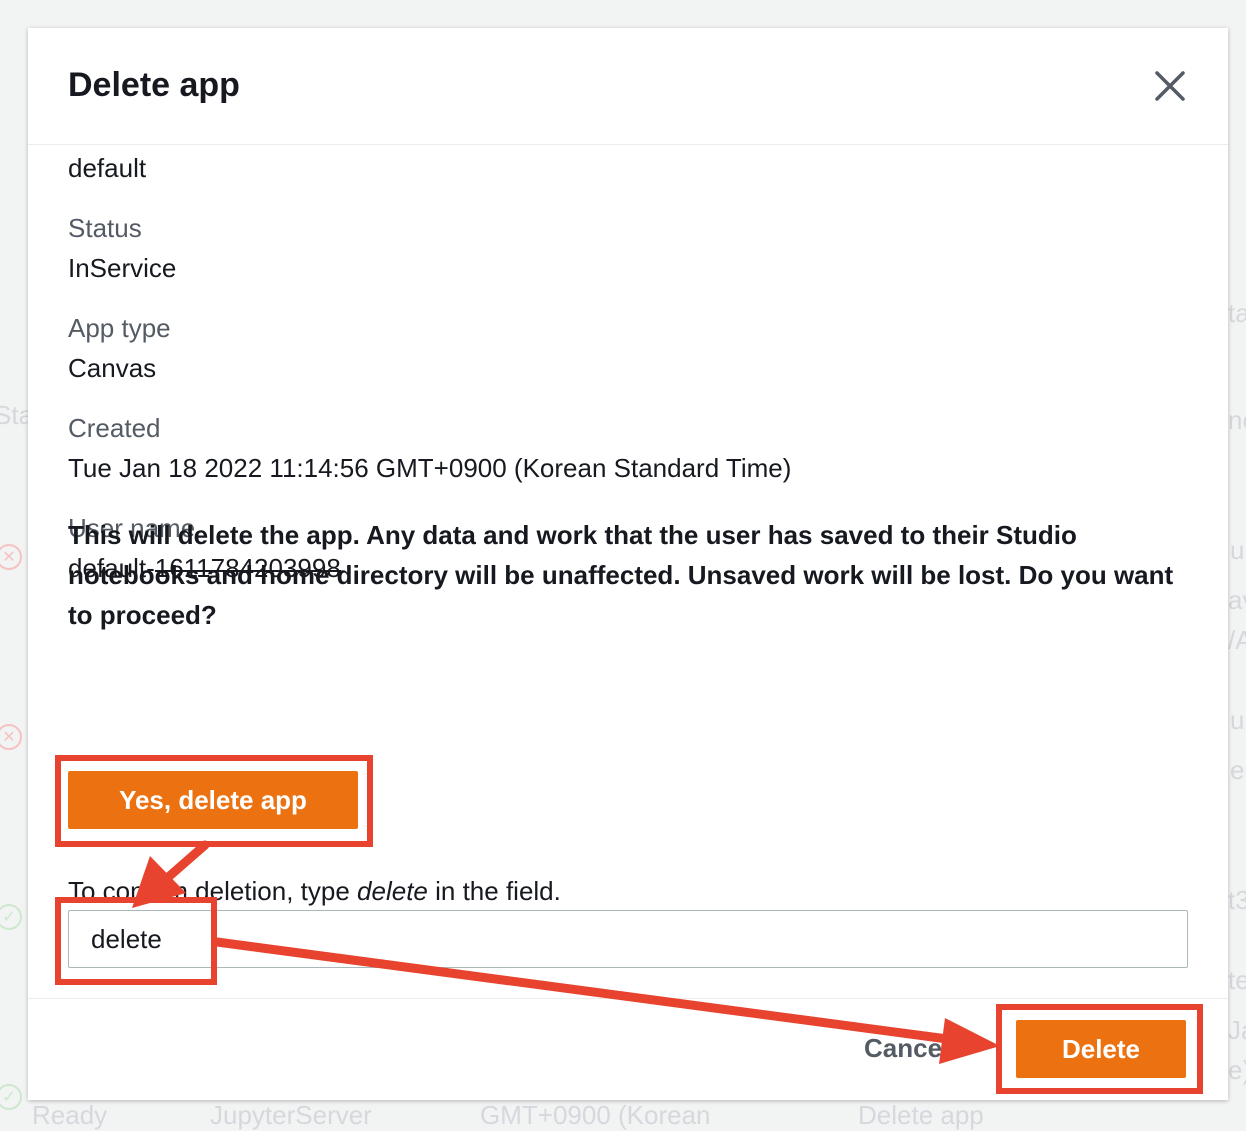 Image resolution: width=1246 pixels, height=1131 pixels. I want to click on bg-fragment: ne, so click(1237, 420).